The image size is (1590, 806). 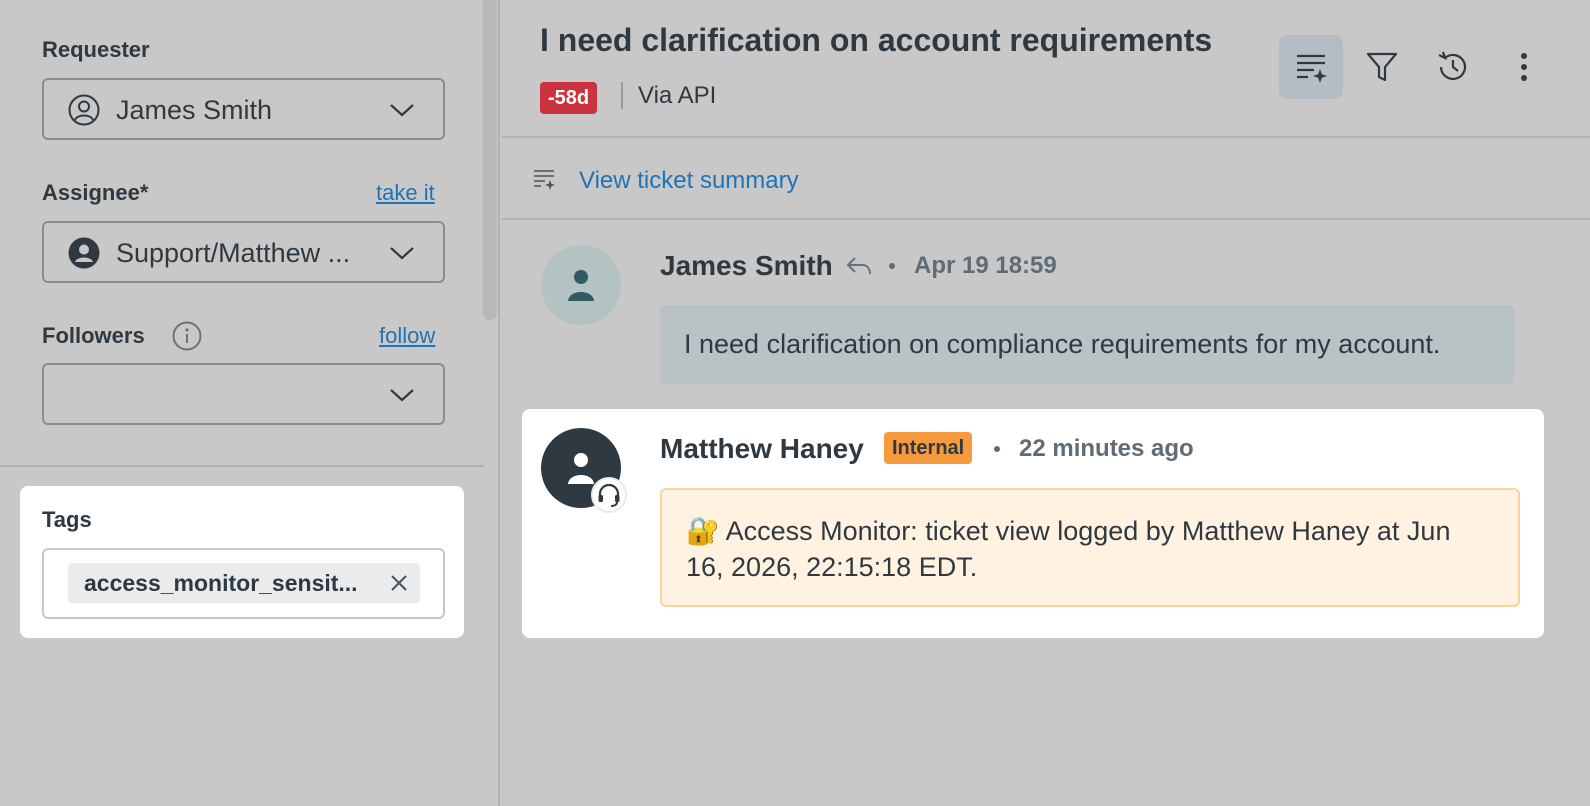 I want to click on tags-label: Tags, so click(x=67, y=519).